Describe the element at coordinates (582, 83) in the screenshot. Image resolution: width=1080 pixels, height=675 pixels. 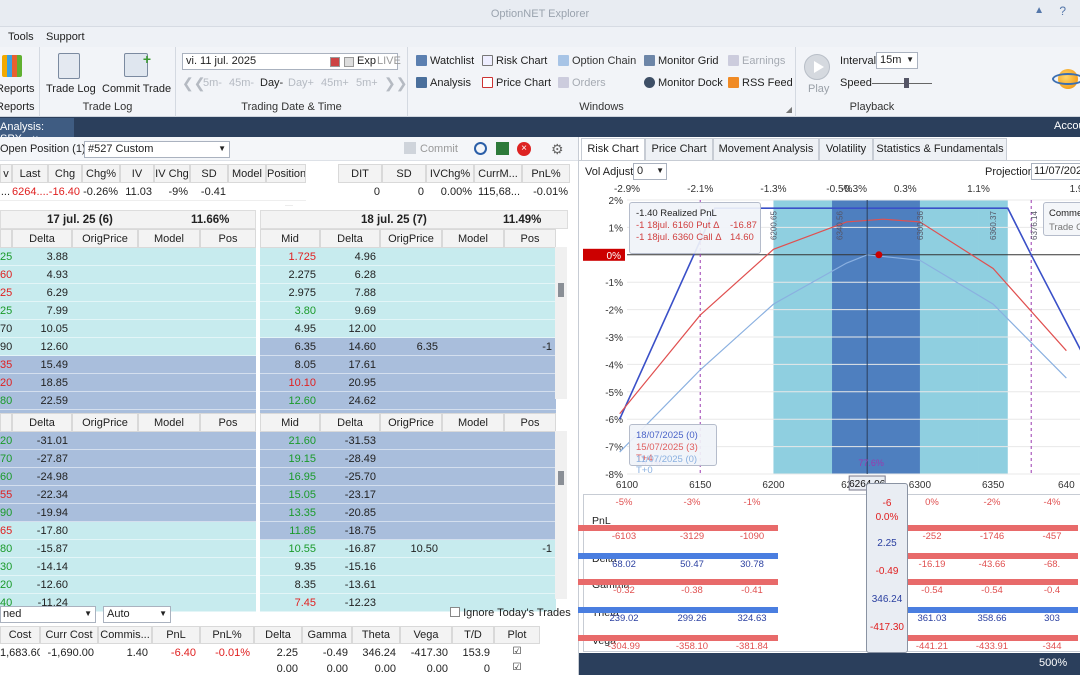
I see `orders-button: Orders` at that location.